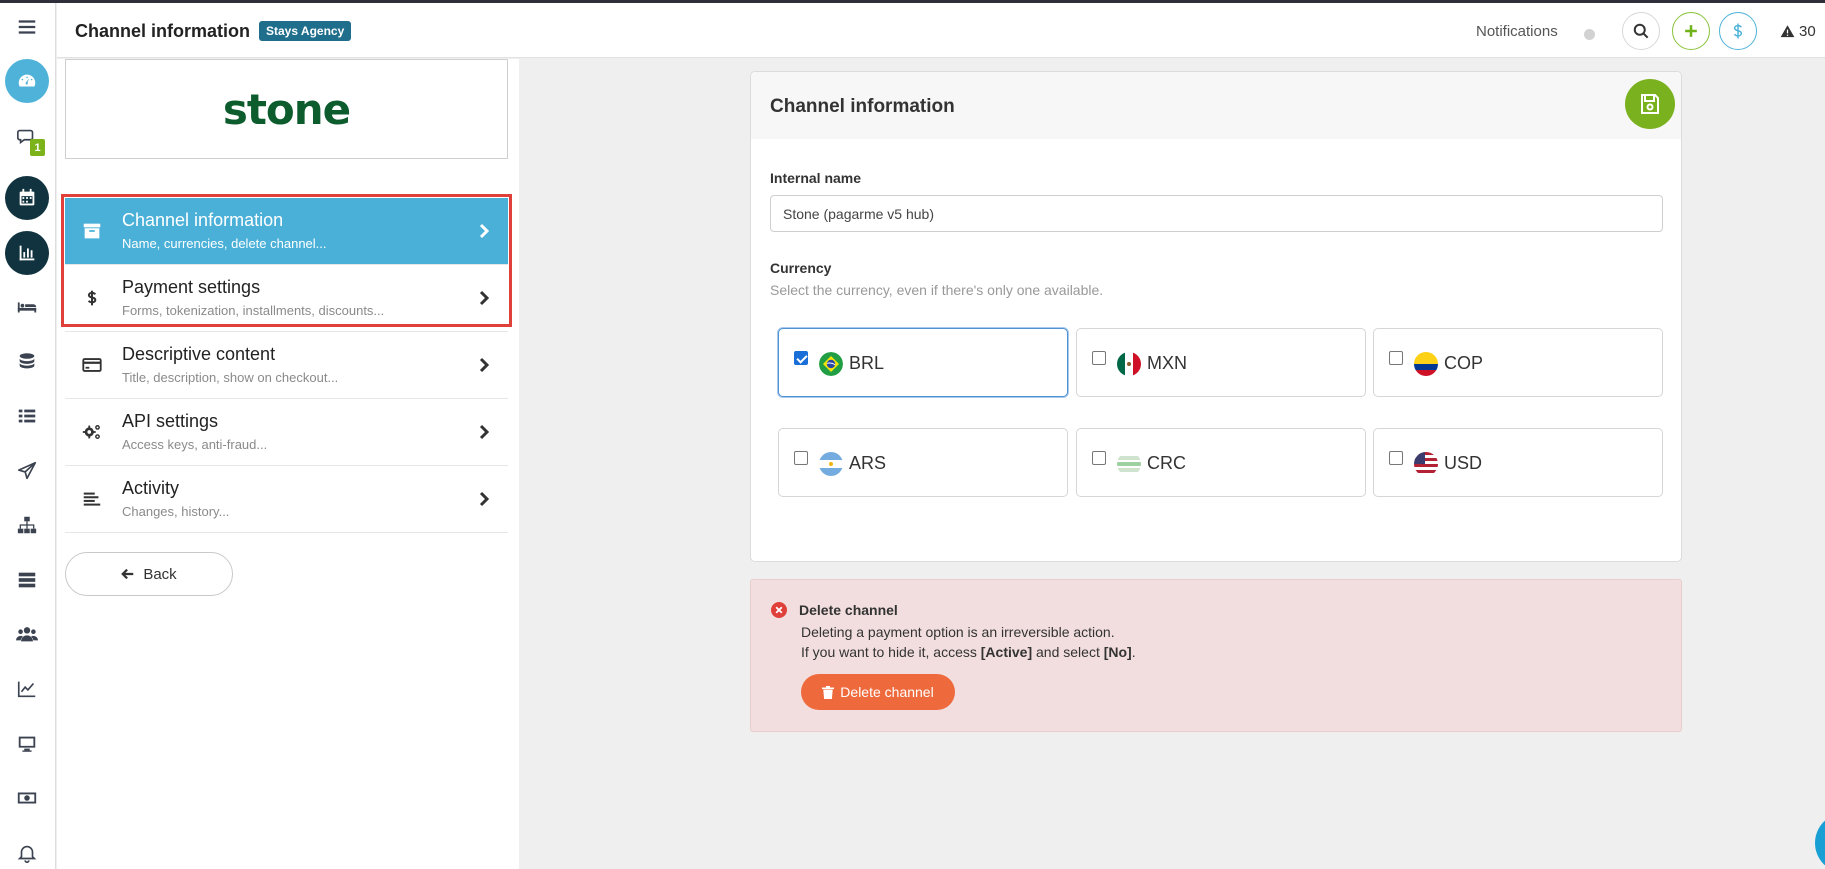  What do you see at coordinates (1518, 362) in the screenshot?
I see `currency-option-cop: COP` at bounding box center [1518, 362].